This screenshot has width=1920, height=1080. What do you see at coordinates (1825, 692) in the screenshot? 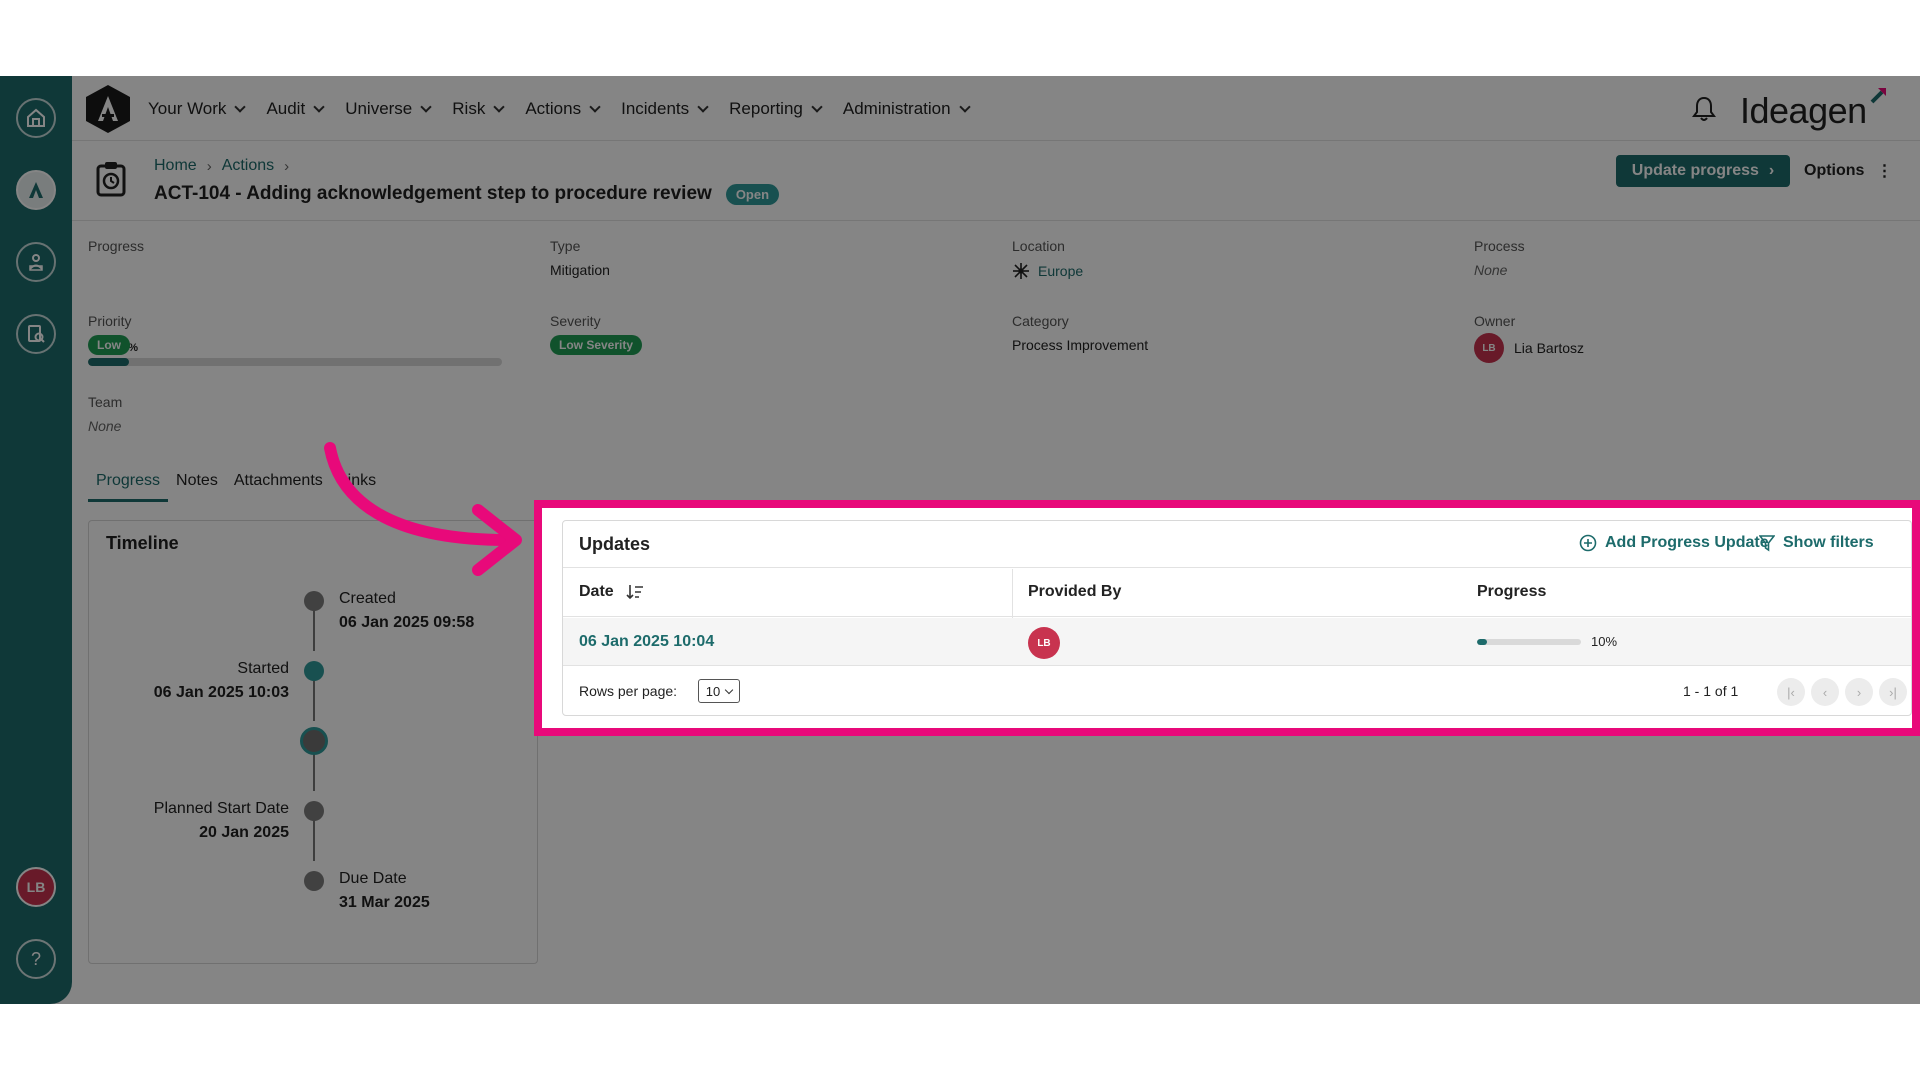
I see `prev-page-button: ‹` at bounding box center [1825, 692].